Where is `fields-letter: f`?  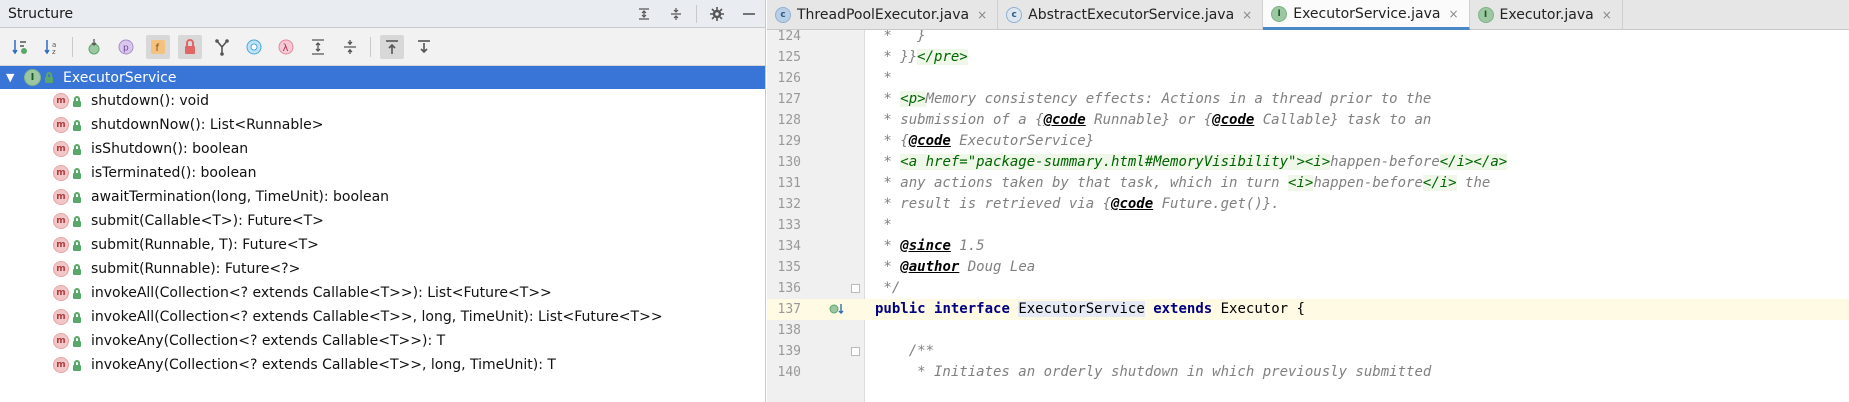
fields-letter: f is located at coordinates (158, 48).